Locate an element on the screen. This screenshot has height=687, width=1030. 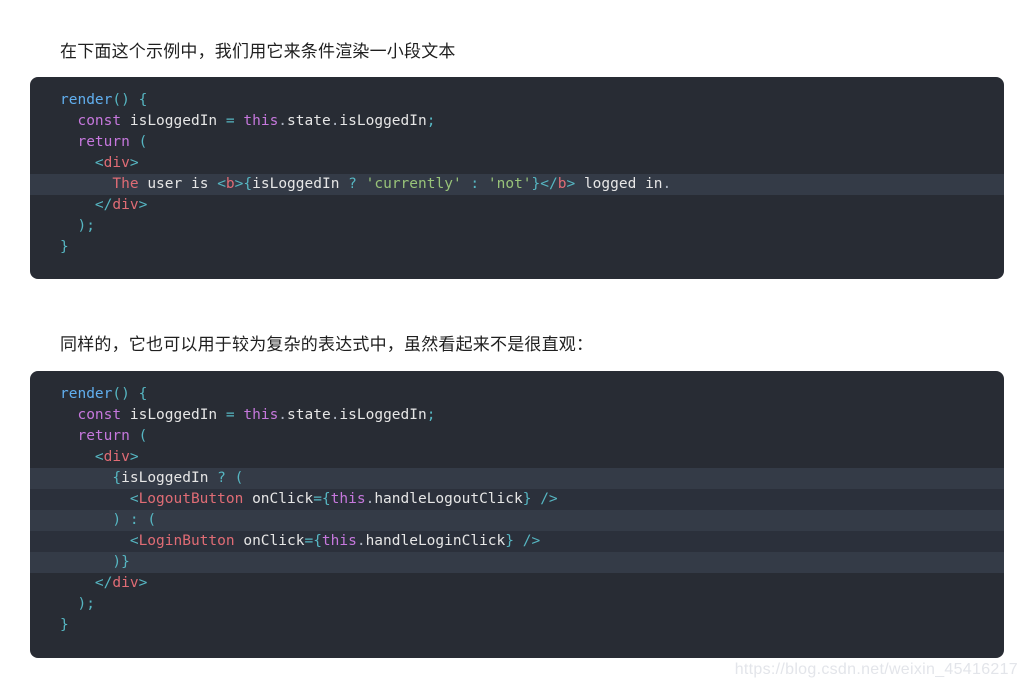
paragraph-intro-conditional-text: 在下面这个示例中，我们用它来条件渲染一小段文本 is located at coordinates (258, 51).